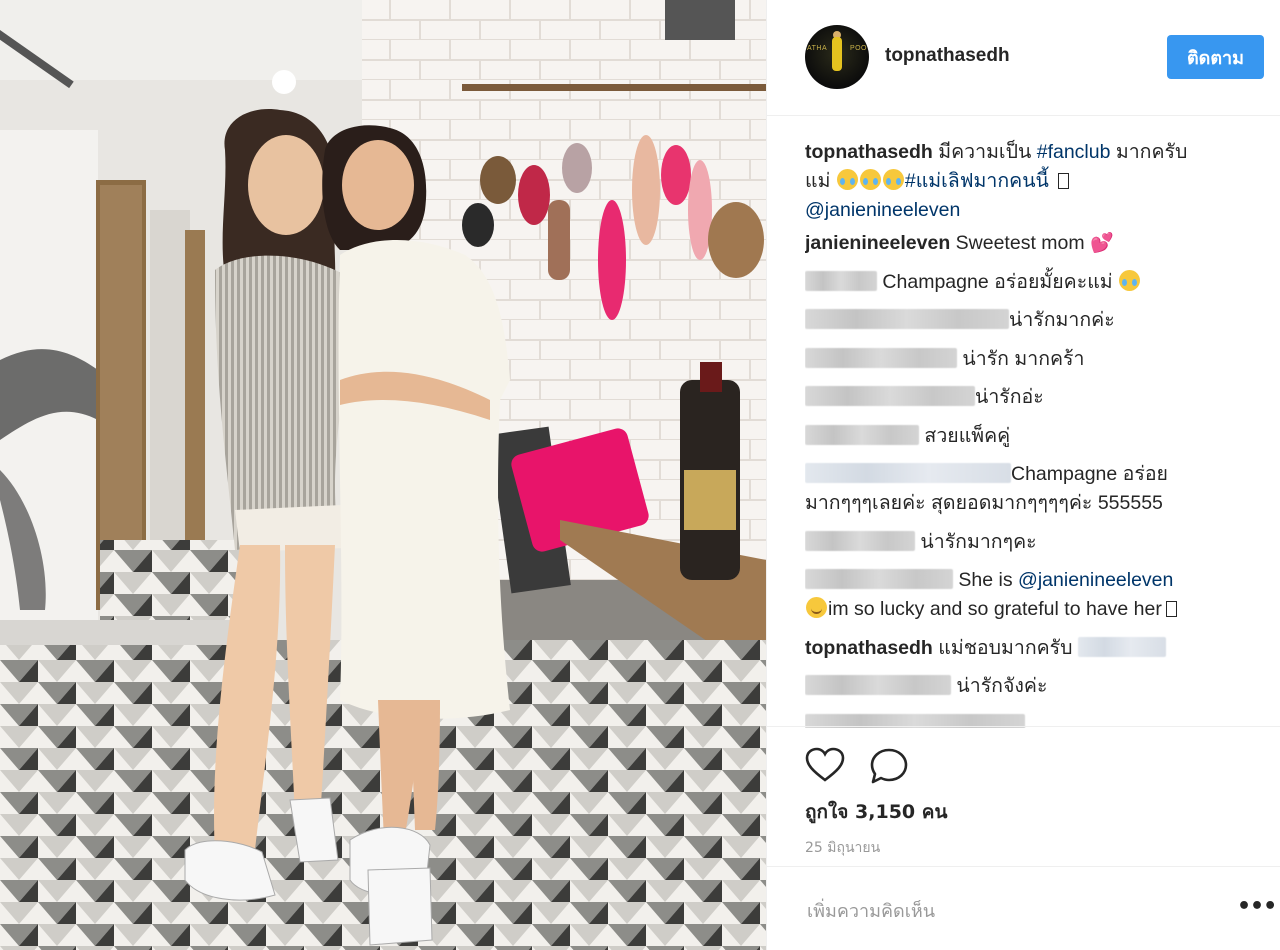  Describe the element at coordinates (1020, 243) in the screenshot. I see `comment-text: Sweetest mom` at that location.